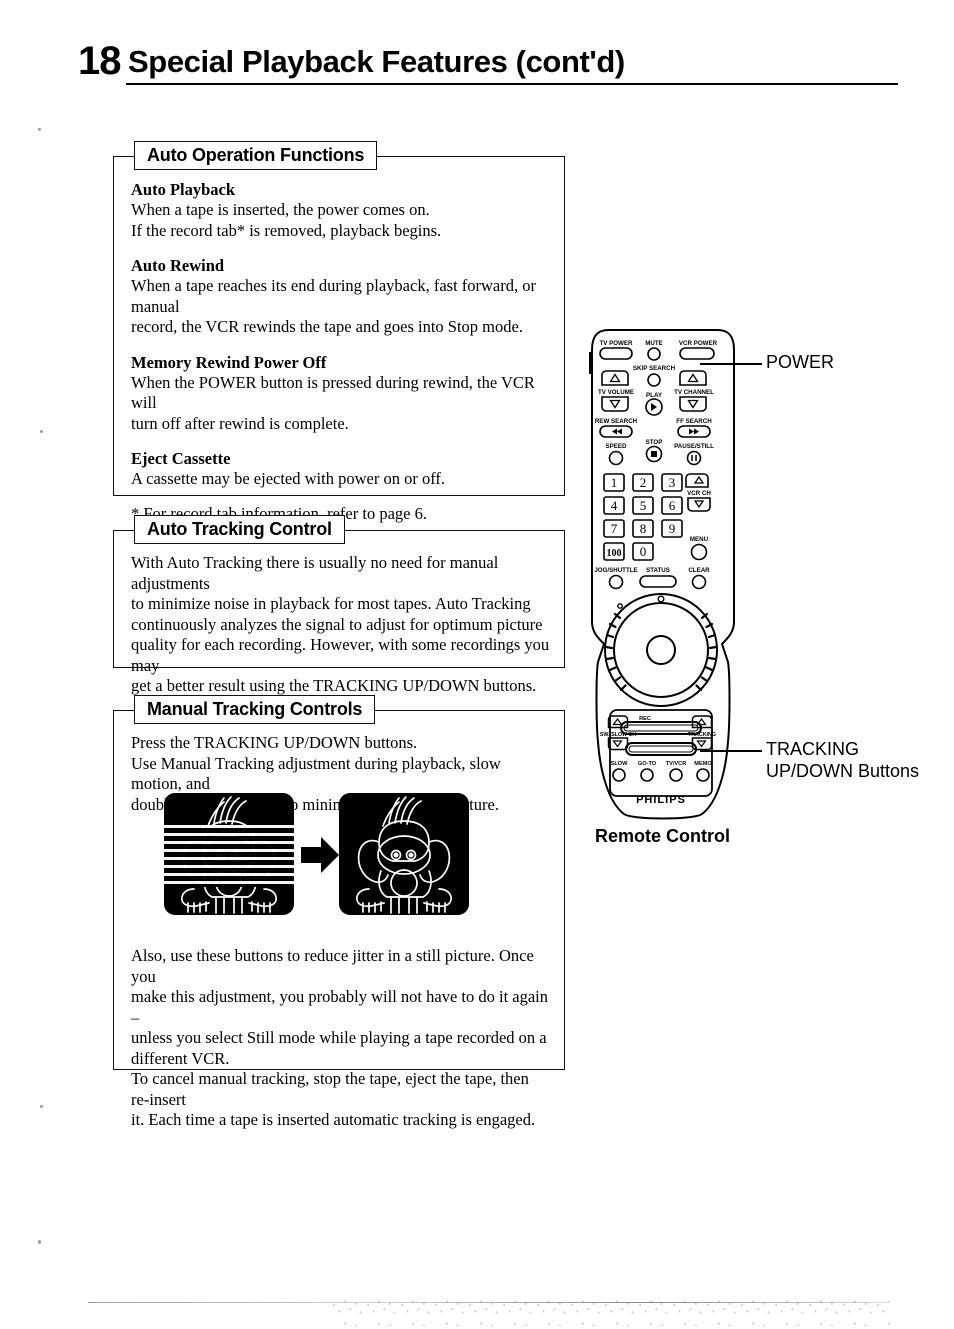 The width and height of the screenshot is (954, 1329). Describe the element at coordinates (643, 482) in the screenshot. I see `svg-text: 2` at that location.